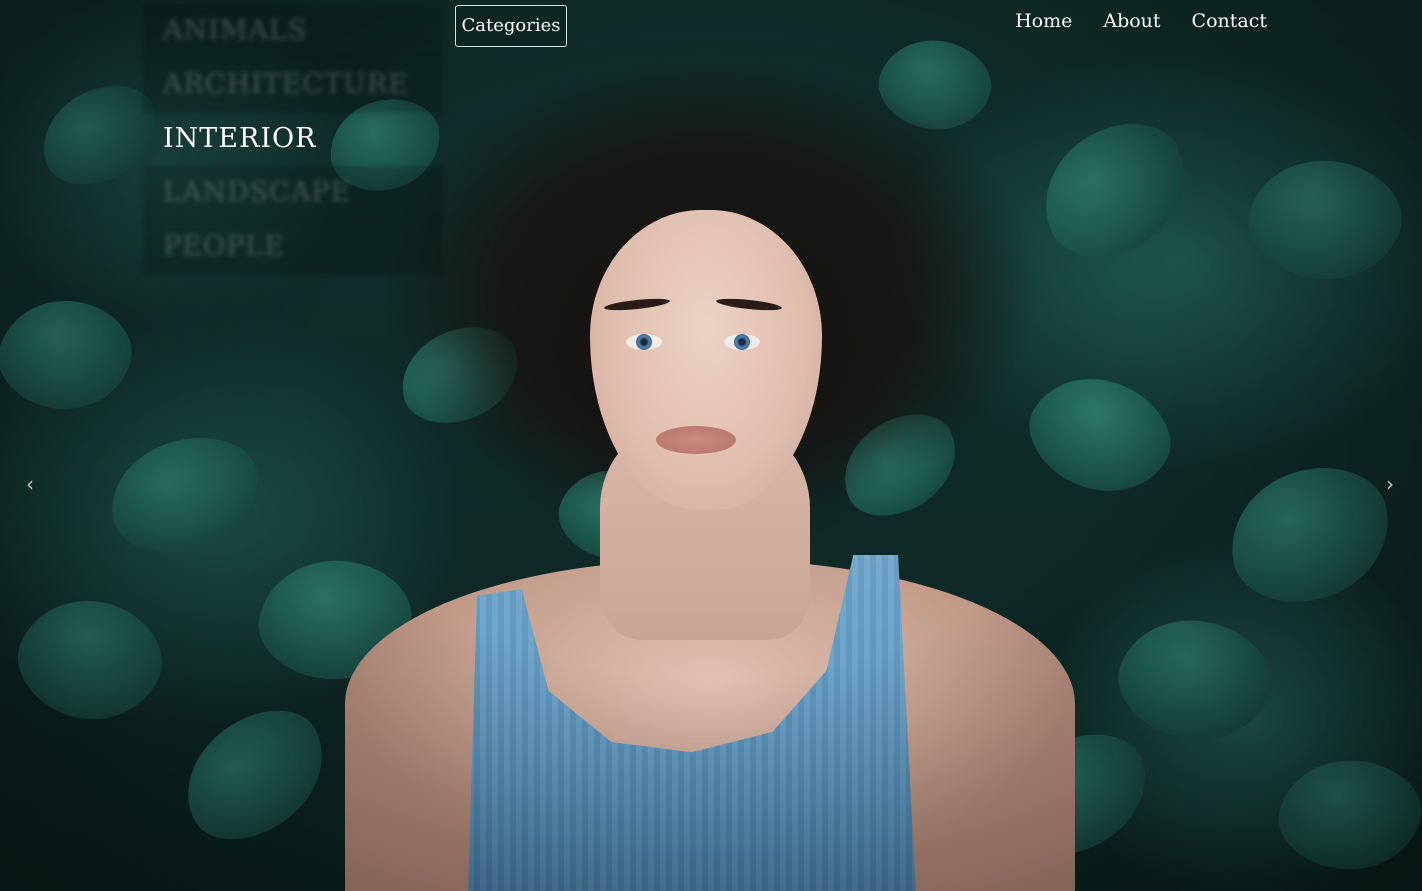  Describe the element at coordinates (1229, 21) in the screenshot. I see `nav-contact-link: Contact` at that location.